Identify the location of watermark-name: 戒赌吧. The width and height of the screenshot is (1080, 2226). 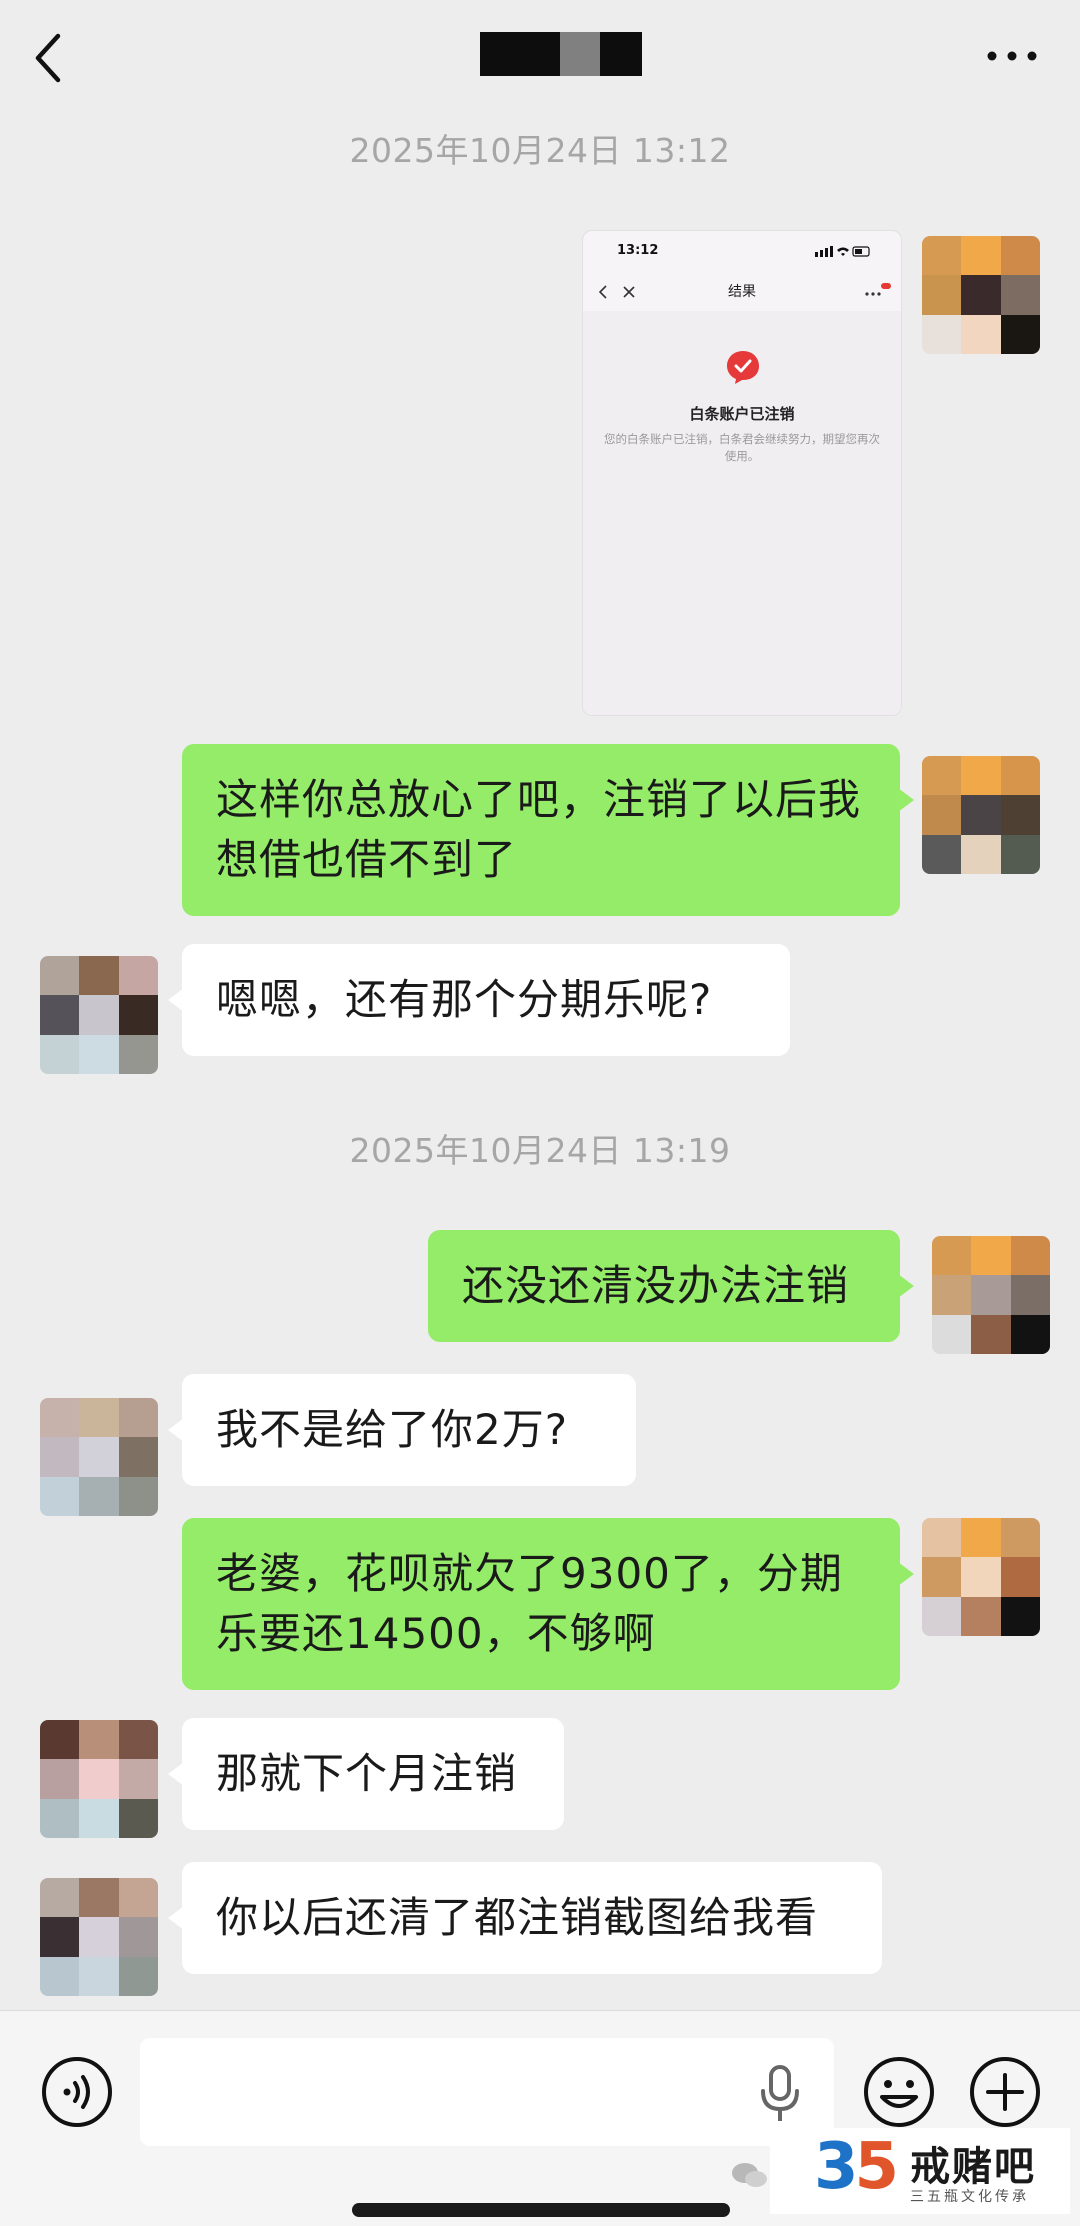
(973, 2167).